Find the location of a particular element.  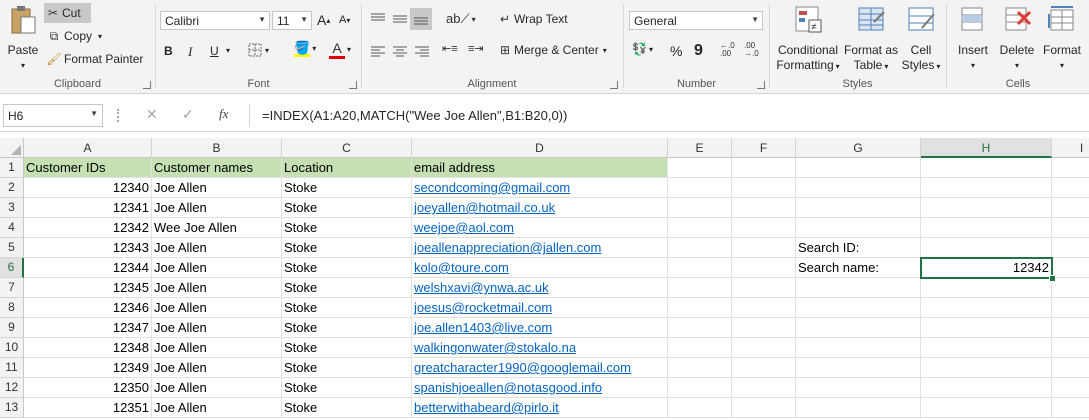

cell-a12: 12350 is located at coordinates (88, 388).